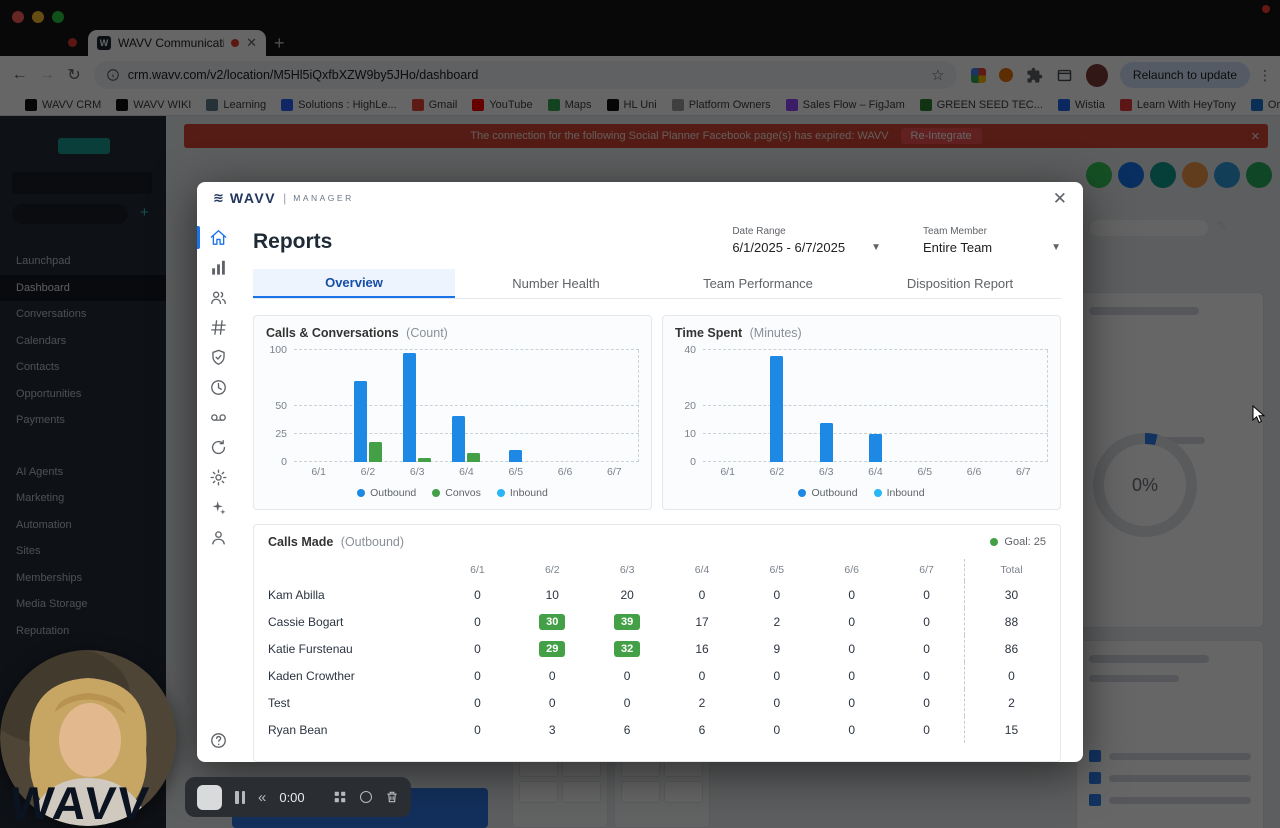  I want to click on profile-icon, so click(218, 537).